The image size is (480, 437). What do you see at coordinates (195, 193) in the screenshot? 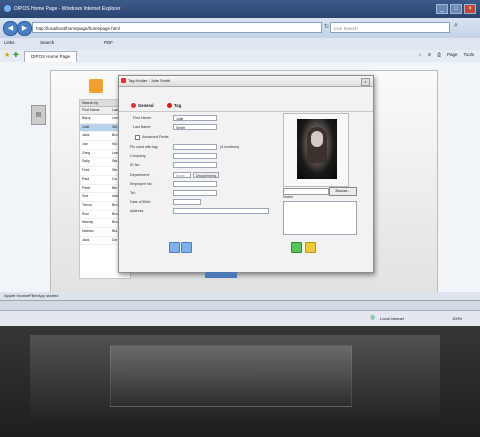
I see `tel-field` at bounding box center [195, 193].